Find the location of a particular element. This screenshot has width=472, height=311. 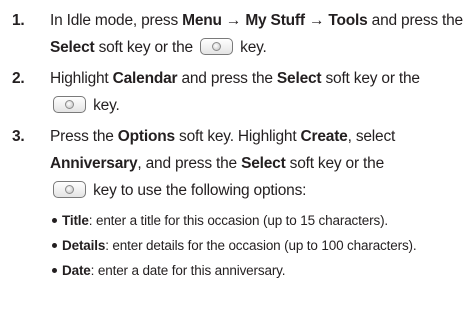

step-number: 1. is located at coordinates (18, 20).